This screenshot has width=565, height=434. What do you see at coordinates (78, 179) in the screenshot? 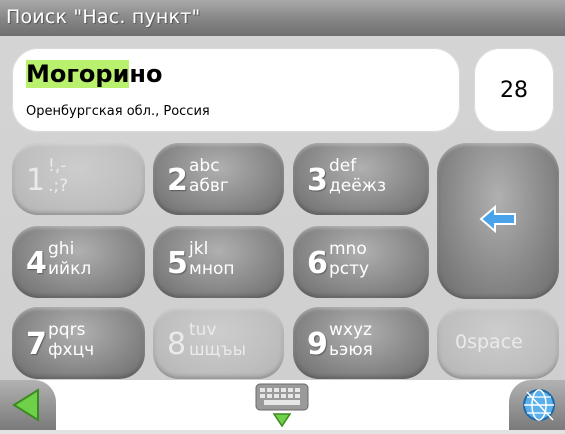
I see `key-1: 1 !,- .;?` at bounding box center [78, 179].